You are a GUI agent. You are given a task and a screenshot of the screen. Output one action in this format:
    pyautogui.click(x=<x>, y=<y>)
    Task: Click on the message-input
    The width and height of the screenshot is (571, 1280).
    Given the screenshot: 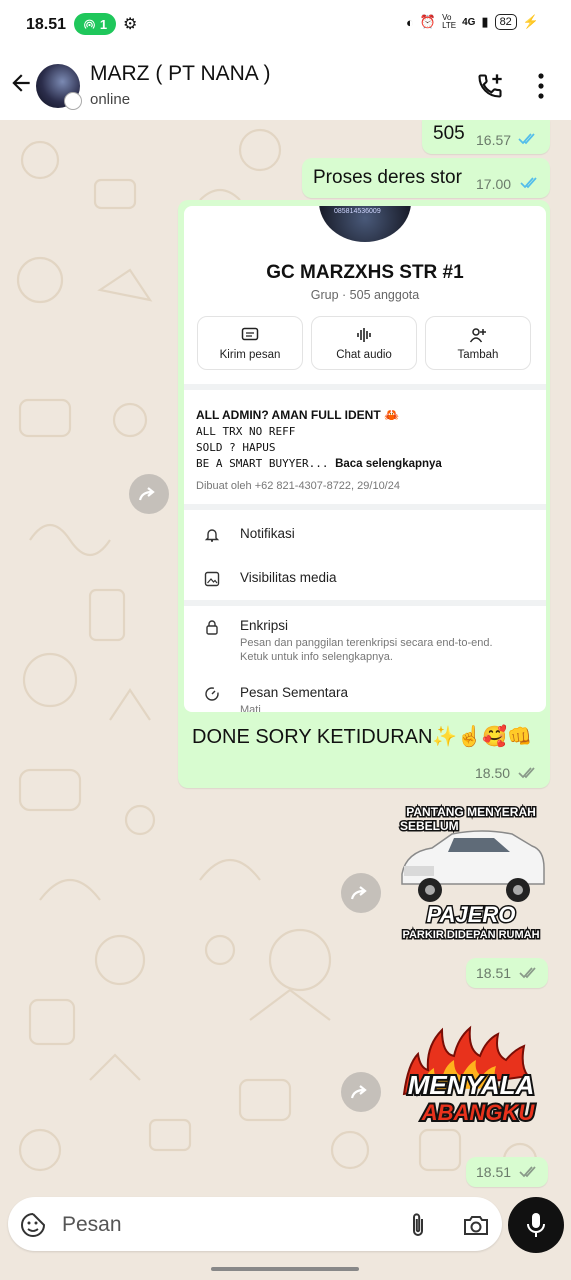 What is the action you would take?
    pyautogui.click(x=227, y=1225)
    